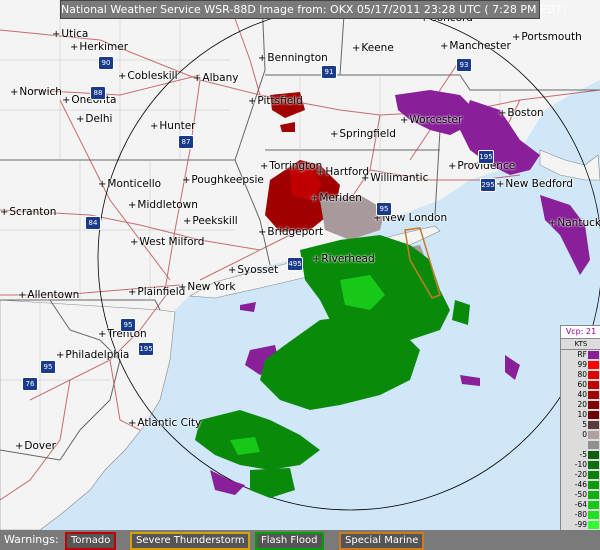  Describe the element at coordinates (275, 101) in the screenshot. I see `city-label: Pittsfield` at that location.